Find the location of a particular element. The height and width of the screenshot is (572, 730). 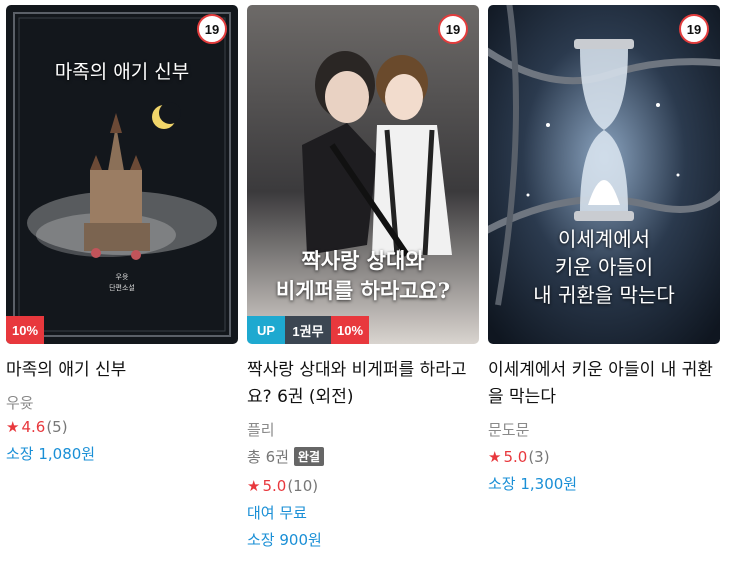

cover-title-line2: 비게퍼를 하라고요? is located at coordinates (363, 290).